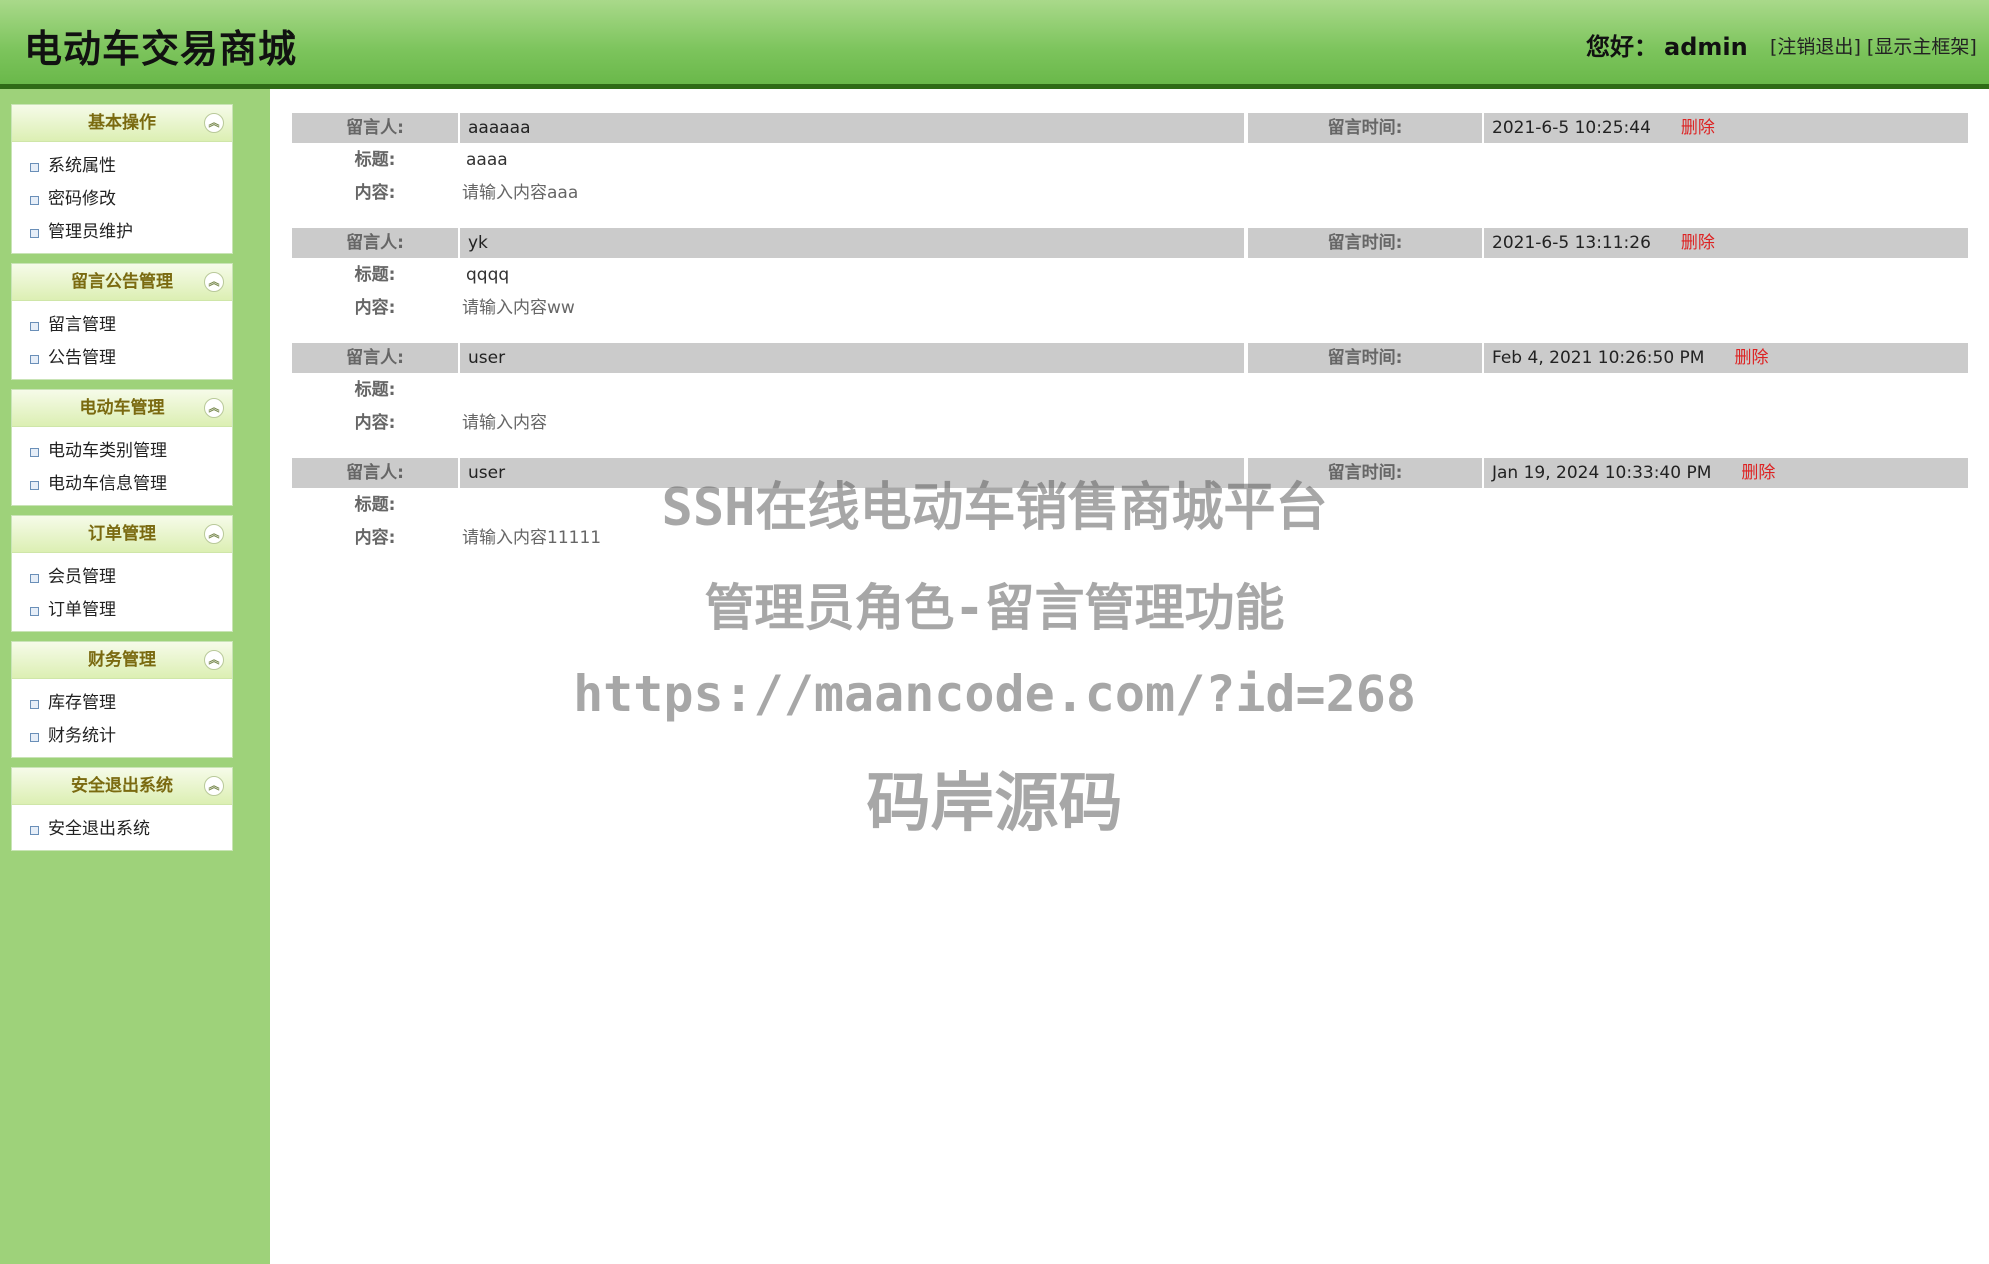  What do you see at coordinates (504, 423) in the screenshot?
I see `content-value: 请输入内容` at bounding box center [504, 423].